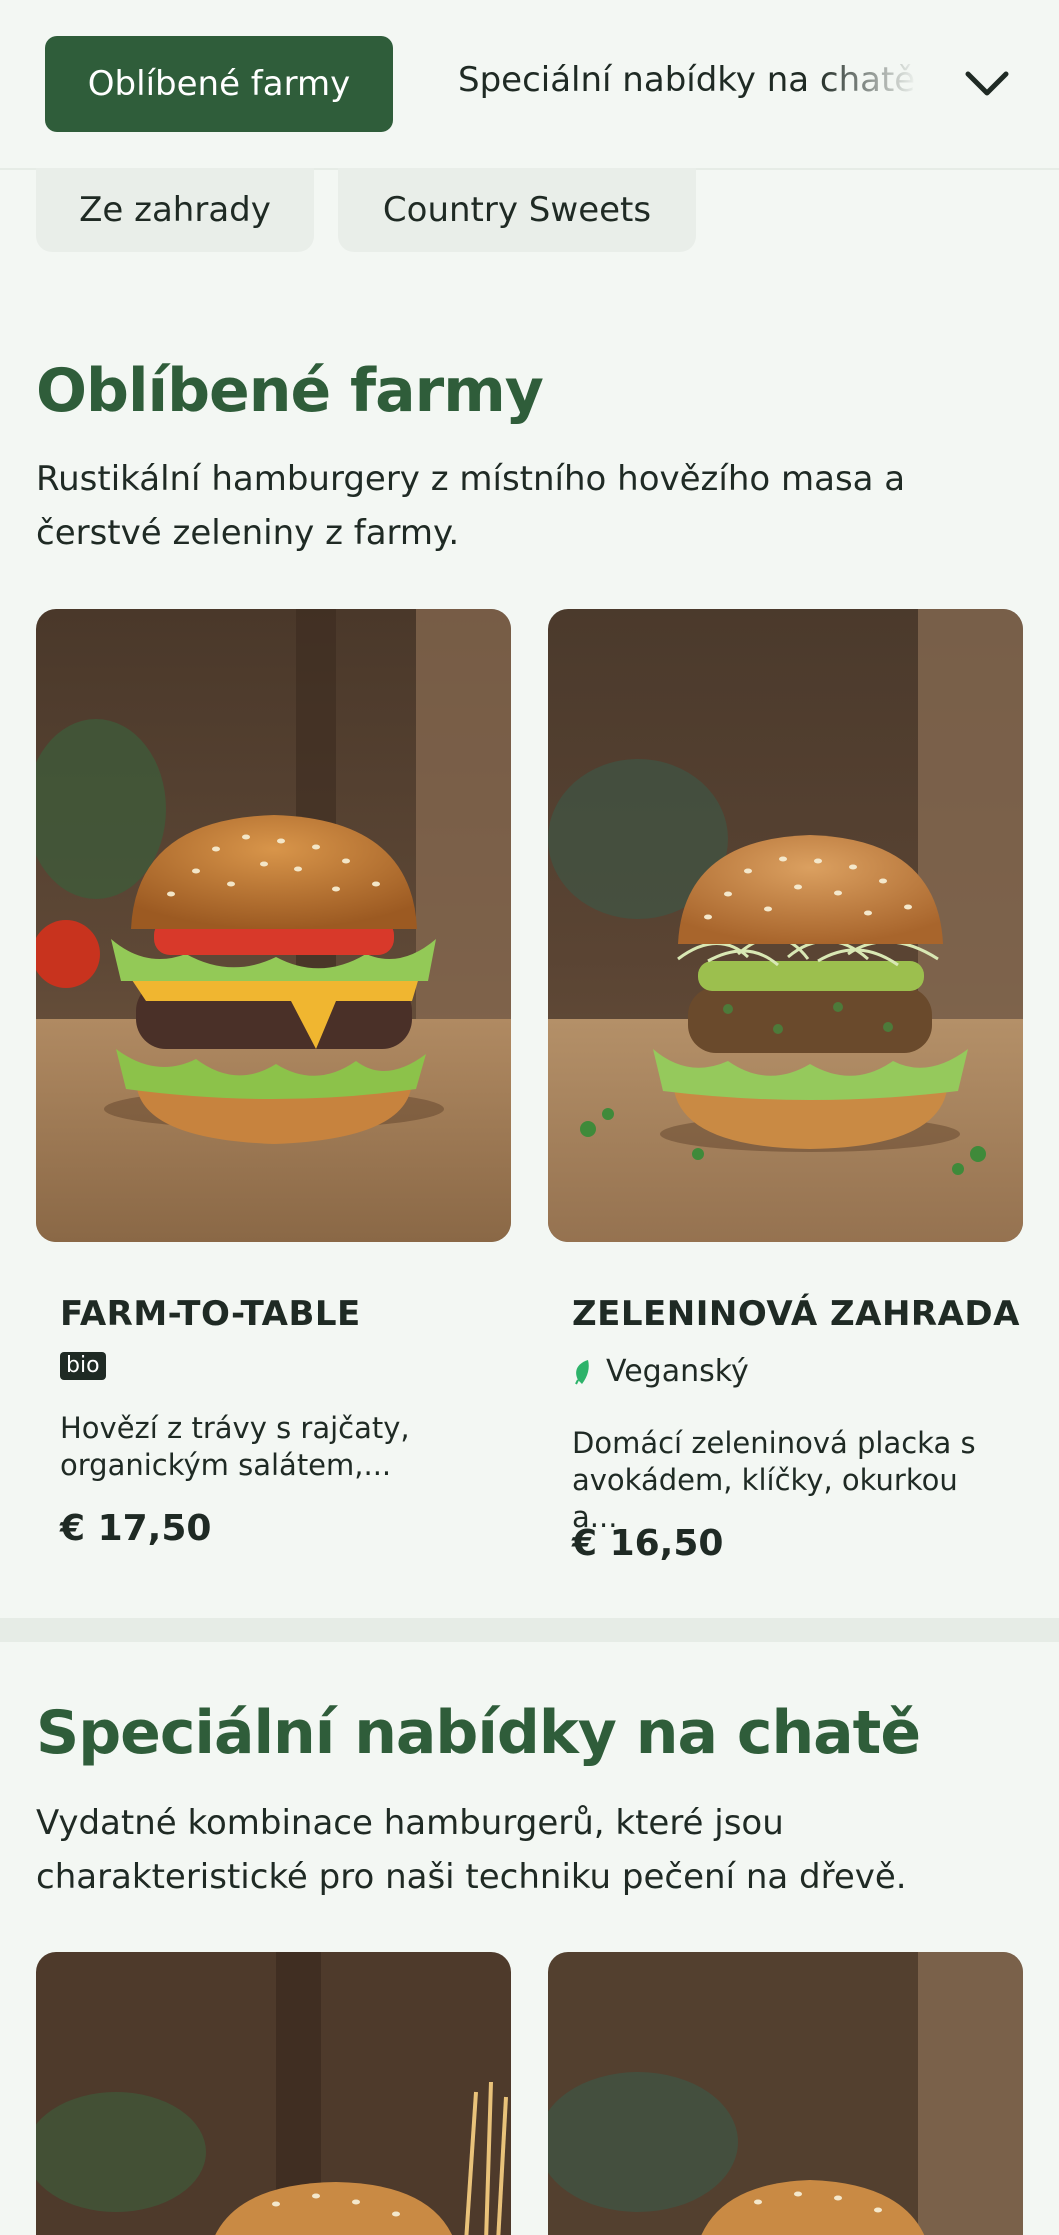 The width and height of the screenshot is (1059, 2235). Describe the element at coordinates (785, 925) in the screenshot. I see `burger-image-zeleninova-zahrada` at that location.